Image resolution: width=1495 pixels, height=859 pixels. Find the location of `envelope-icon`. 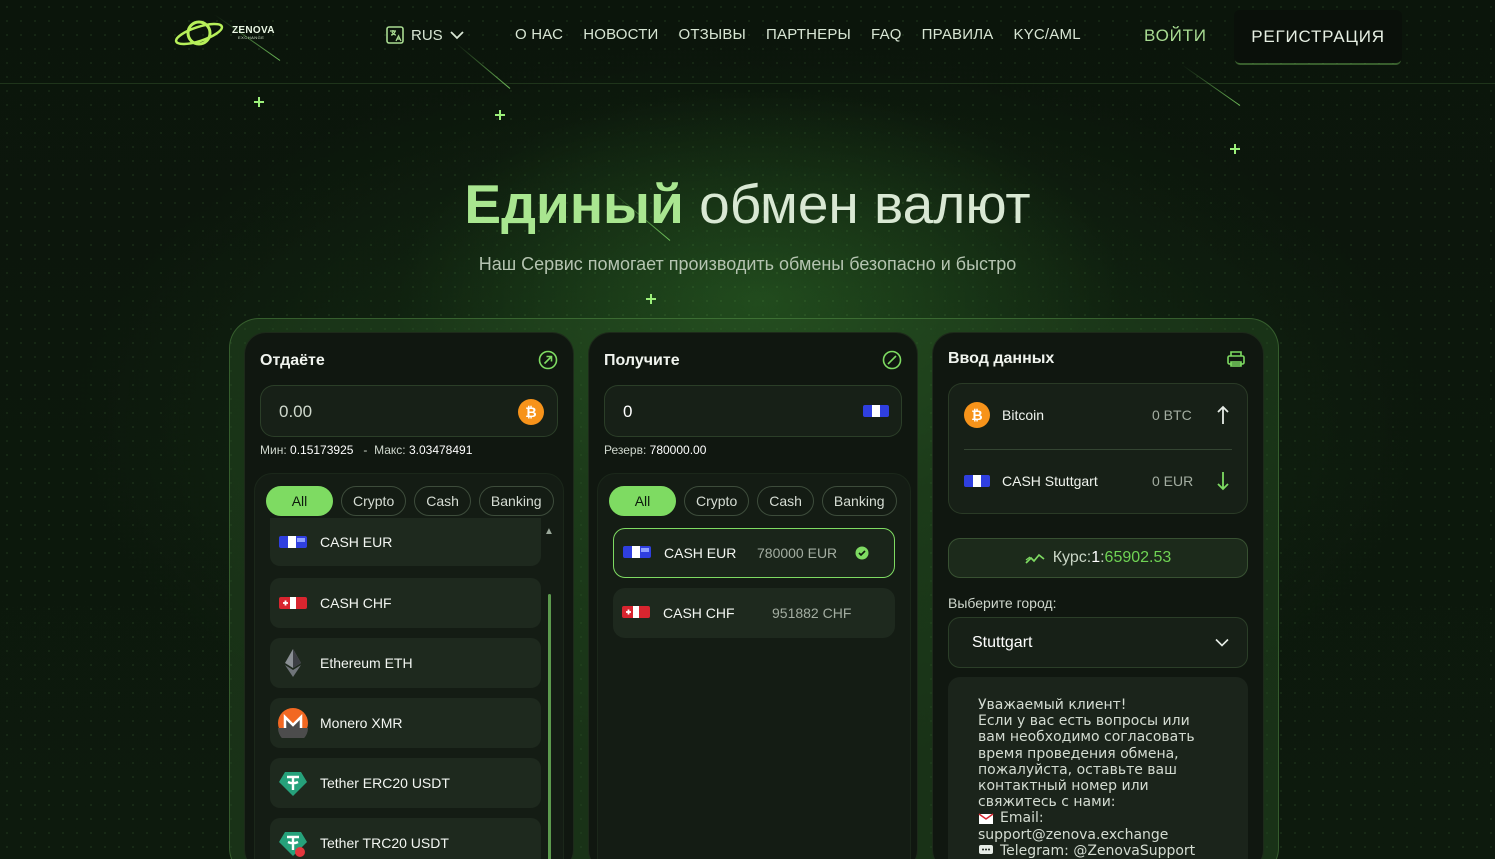

envelope-icon is located at coordinates (986, 818).